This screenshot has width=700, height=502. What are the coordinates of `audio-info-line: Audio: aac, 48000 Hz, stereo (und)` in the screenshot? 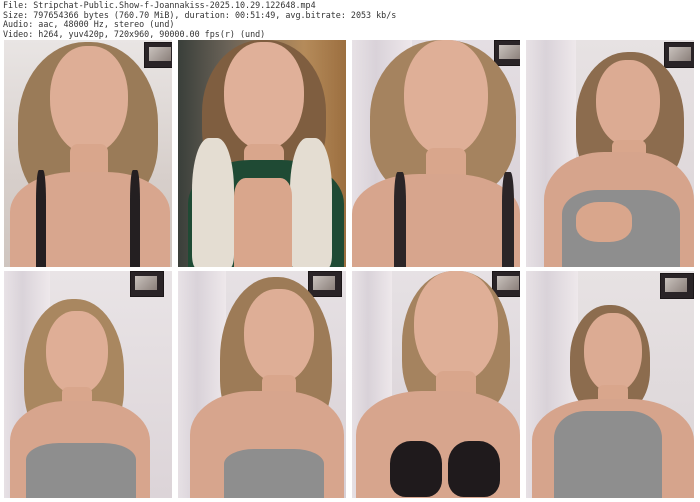 It's located at (89, 25).